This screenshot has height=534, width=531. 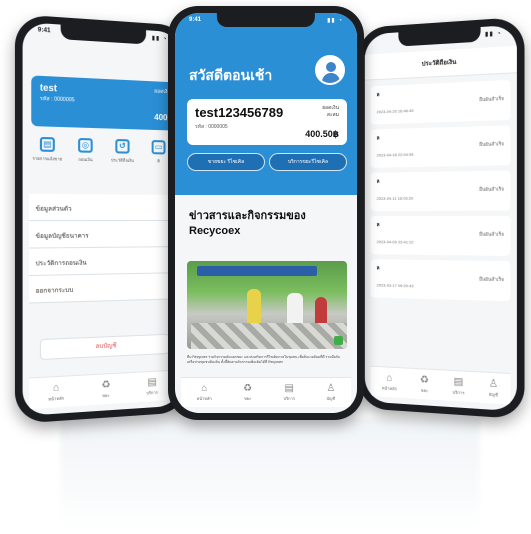 I want to click on action-buttons: ขายขยะ รีไซเคิล บริการขยะรีไซเคิล, so click(x=267, y=162).